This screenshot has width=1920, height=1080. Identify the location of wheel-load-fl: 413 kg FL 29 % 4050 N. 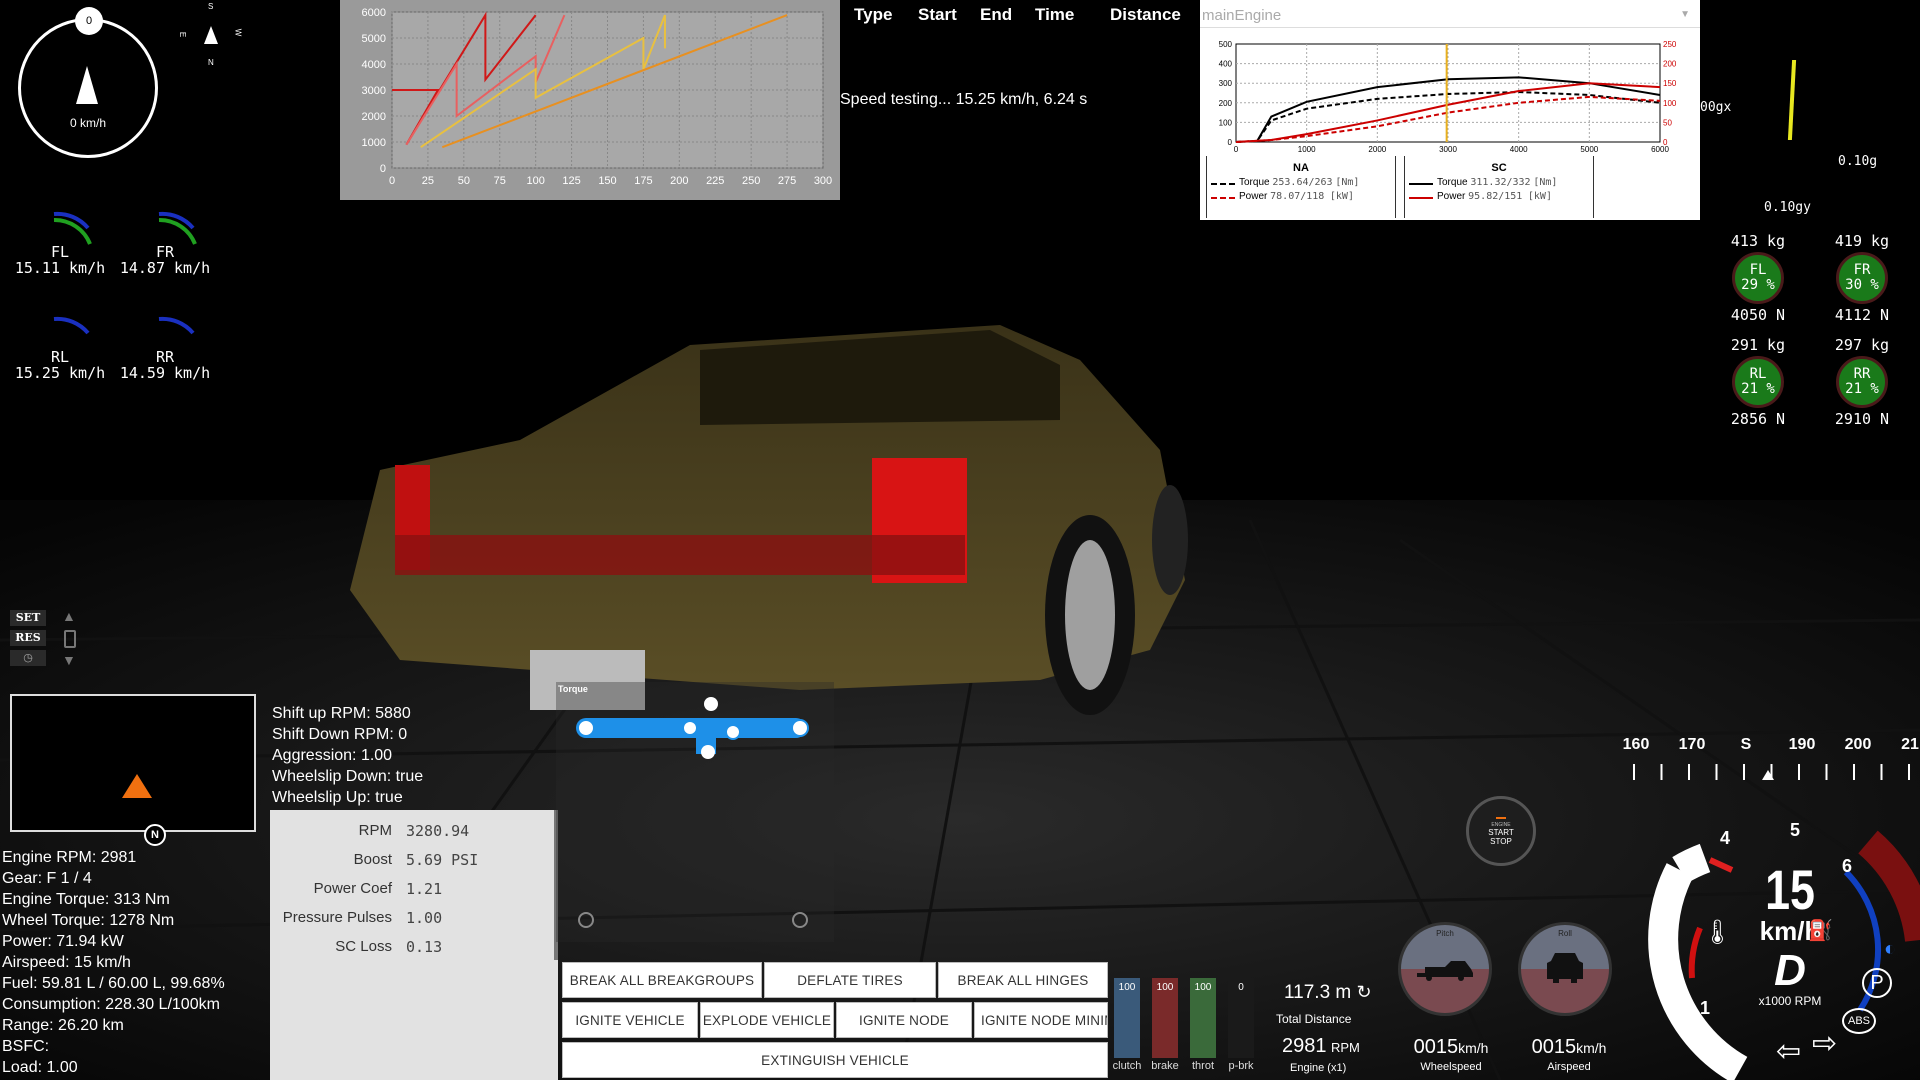
(1758, 278).